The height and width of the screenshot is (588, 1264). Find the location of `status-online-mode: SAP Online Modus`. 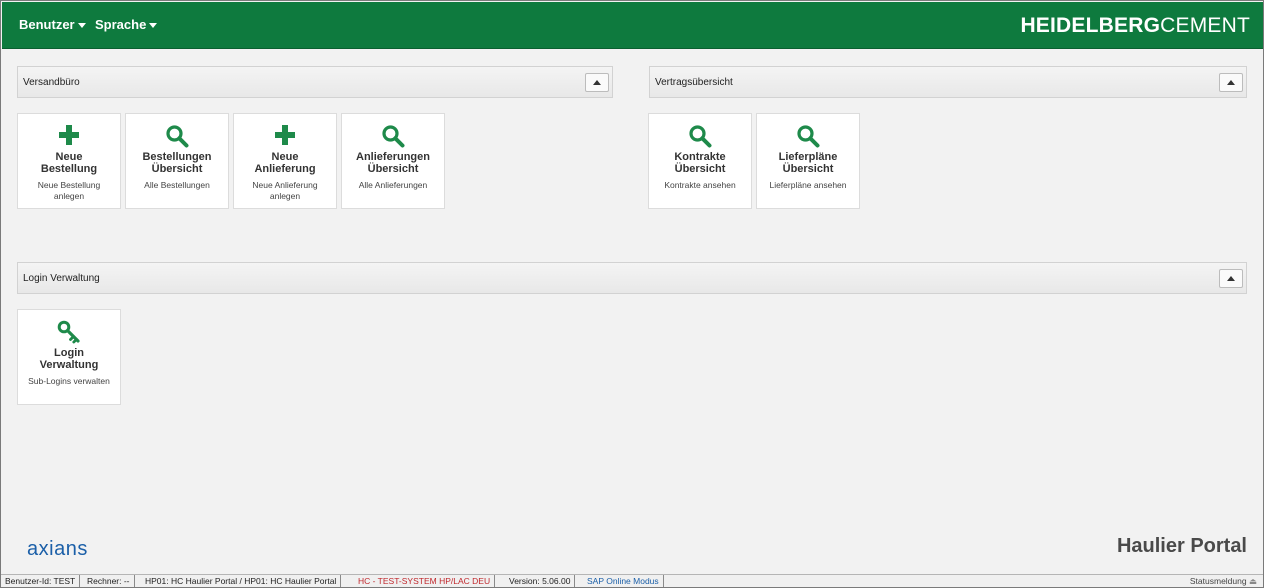

status-online-mode: SAP Online Modus is located at coordinates (623, 581).